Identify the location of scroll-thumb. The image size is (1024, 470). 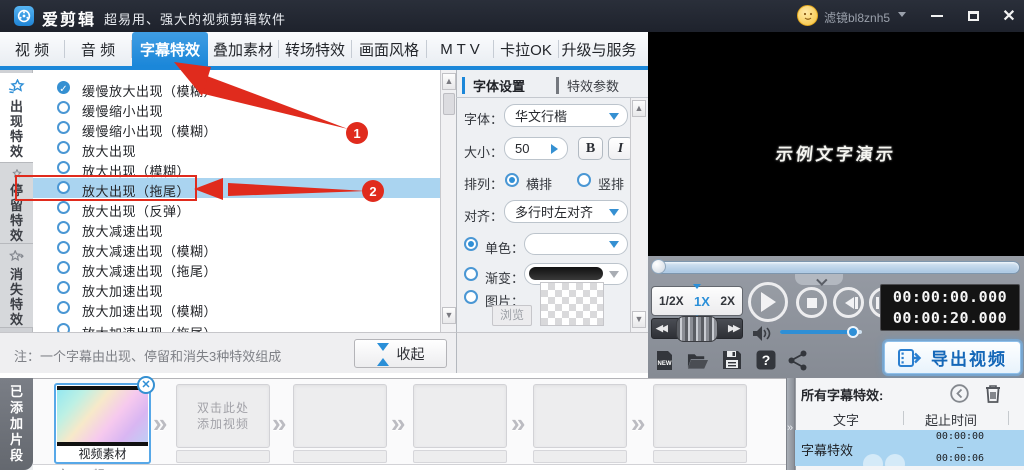
(449, 104).